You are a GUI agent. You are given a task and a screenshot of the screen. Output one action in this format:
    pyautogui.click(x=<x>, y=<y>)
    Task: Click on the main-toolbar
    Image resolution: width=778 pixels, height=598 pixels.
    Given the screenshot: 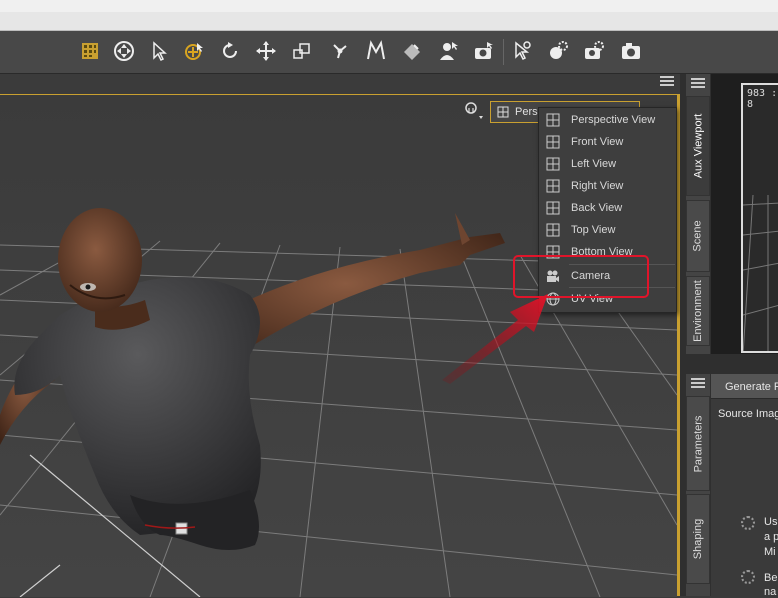 What is the action you would take?
    pyautogui.click(x=389, y=52)
    